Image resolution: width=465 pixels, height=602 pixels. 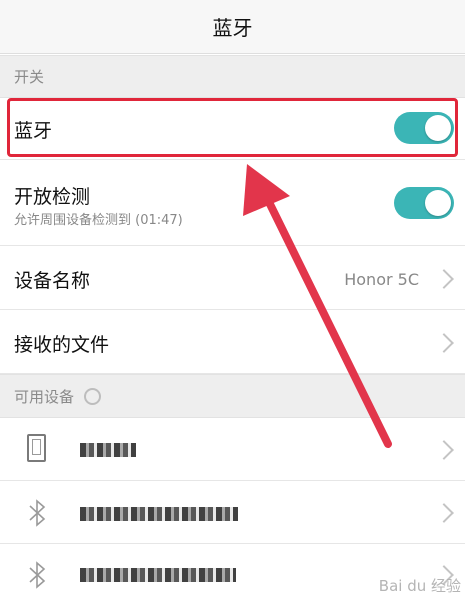 What do you see at coordinates (419, 586) in the screenshot?
I see `watermark: Bai du 经验` at bounding box center [419, 586].